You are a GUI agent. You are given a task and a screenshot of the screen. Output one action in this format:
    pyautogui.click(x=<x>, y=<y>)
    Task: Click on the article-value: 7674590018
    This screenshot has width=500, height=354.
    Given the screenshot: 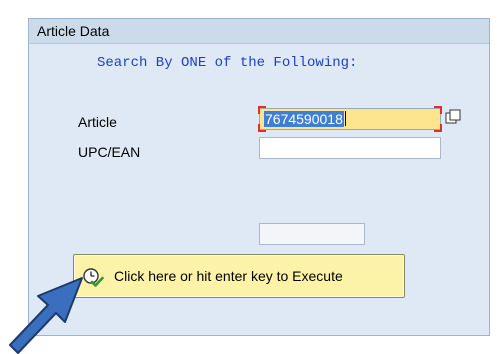 What is the action you would take?
    pyautogui.click(x=304, y=119)
    